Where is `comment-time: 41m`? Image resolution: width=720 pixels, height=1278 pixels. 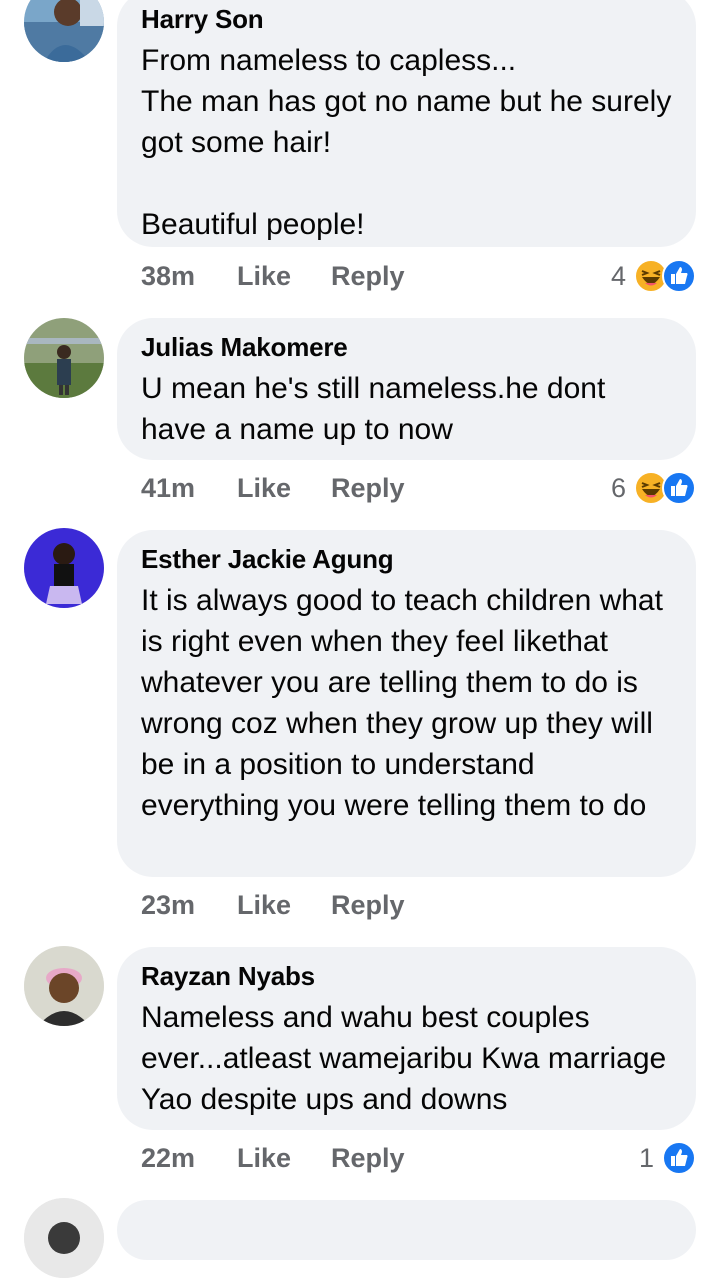 comment-time: 41m is located at coordinates (189, 488).